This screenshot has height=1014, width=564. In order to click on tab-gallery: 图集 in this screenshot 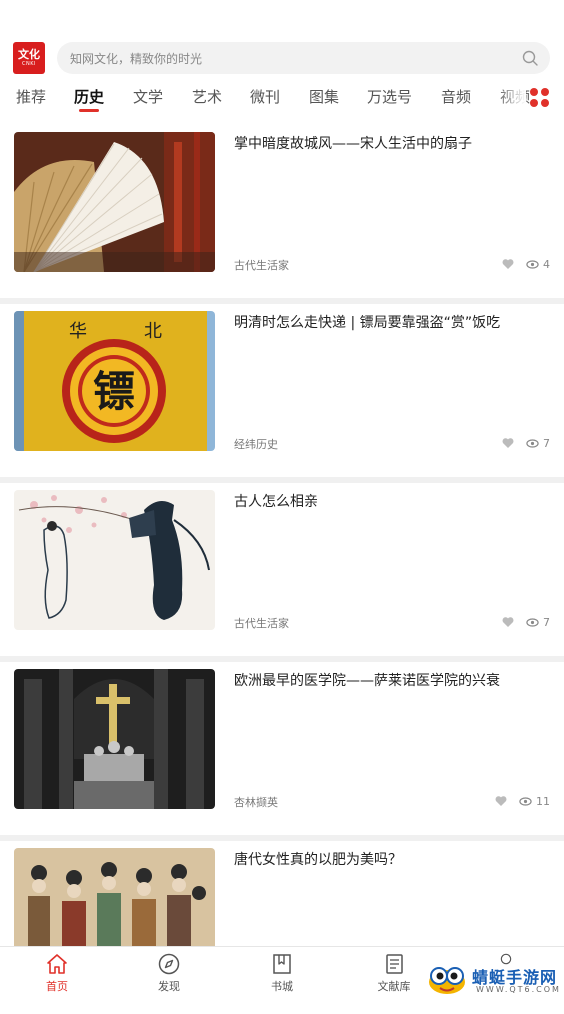, I will do `click(324, 96)`.